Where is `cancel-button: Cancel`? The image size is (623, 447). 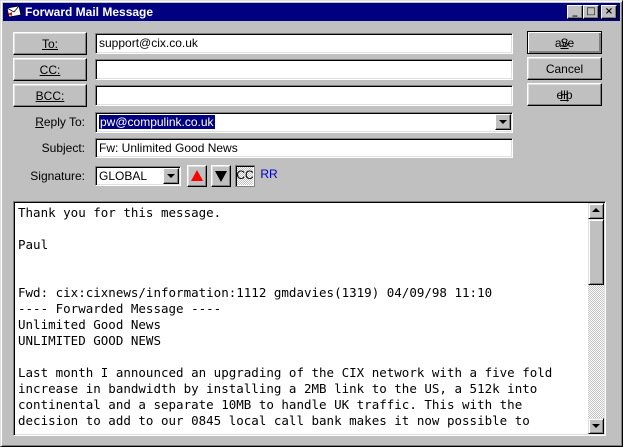
cancel-button: Cancel is located at coordinates (564, 68).